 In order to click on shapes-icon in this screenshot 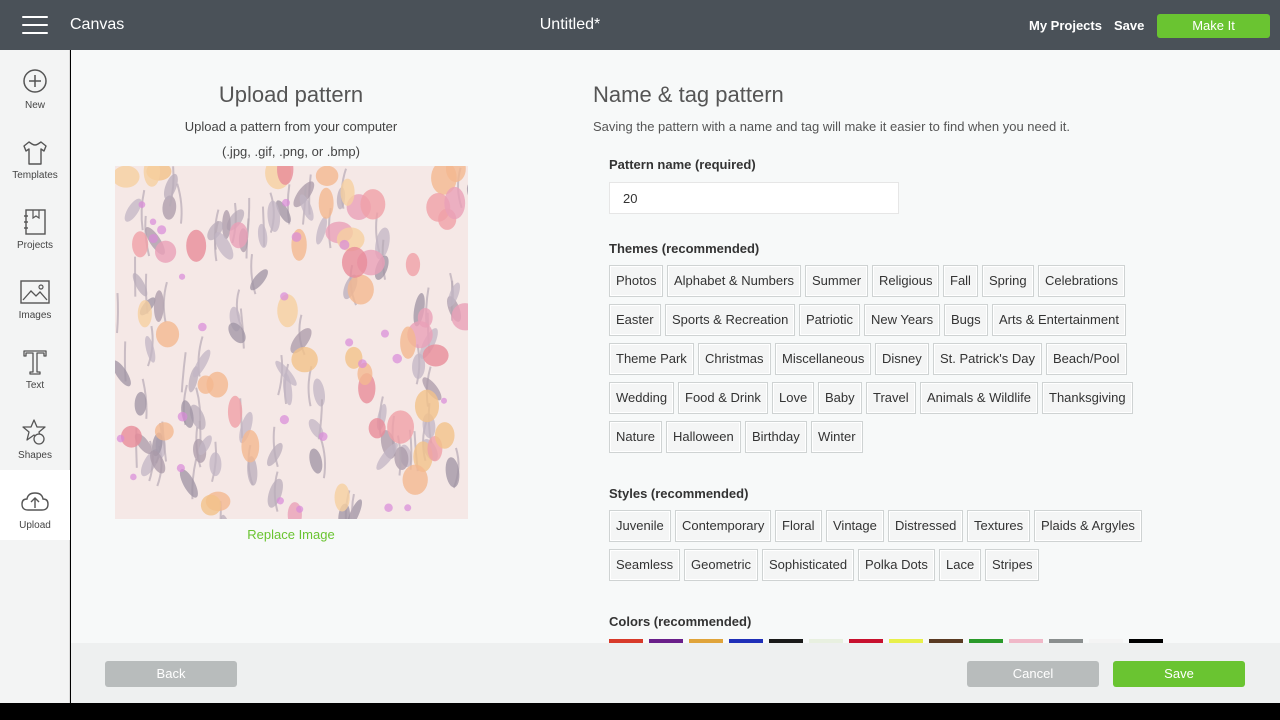, I will do `click(34, 432)`.